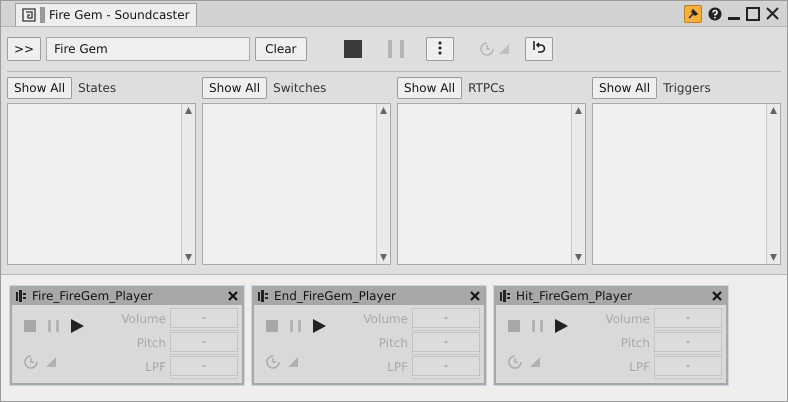 This screenshot has height=402, width=788. I want to click on document-tab: Fire Gem - Soundcaster, so click(106, 14).